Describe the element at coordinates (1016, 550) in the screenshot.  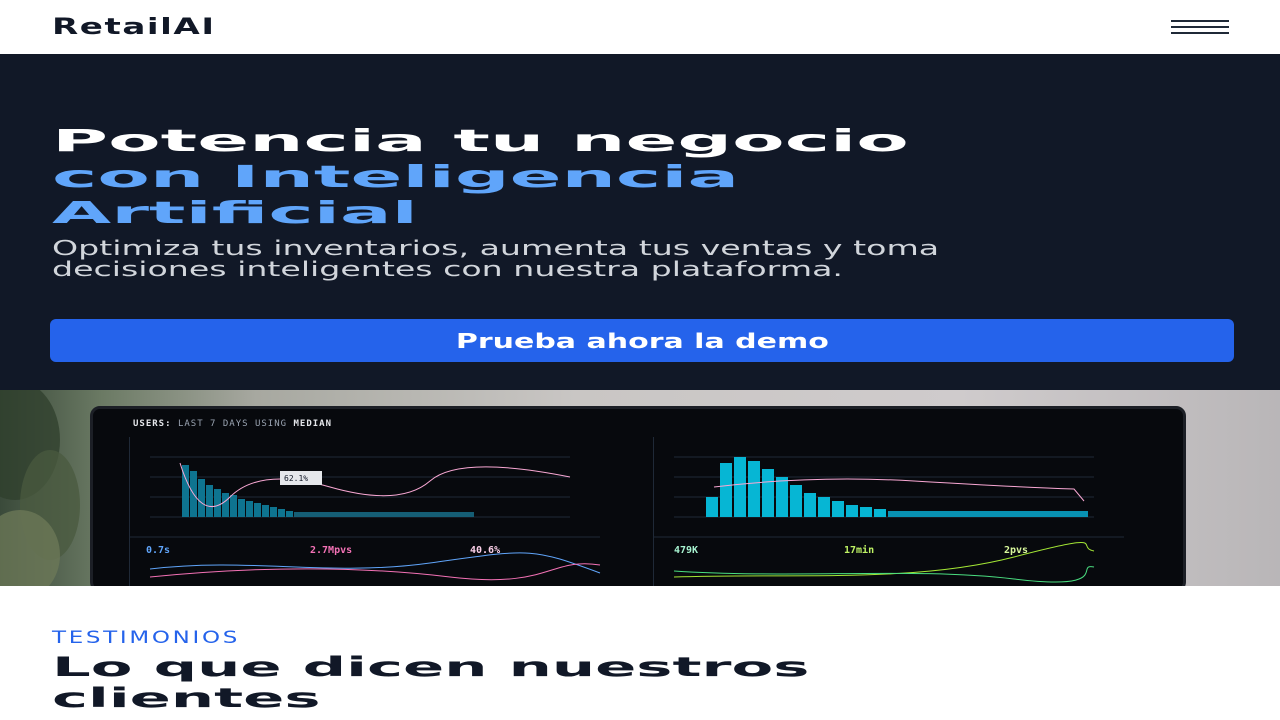
I see `stat-right-3: 2pvs` at that location.